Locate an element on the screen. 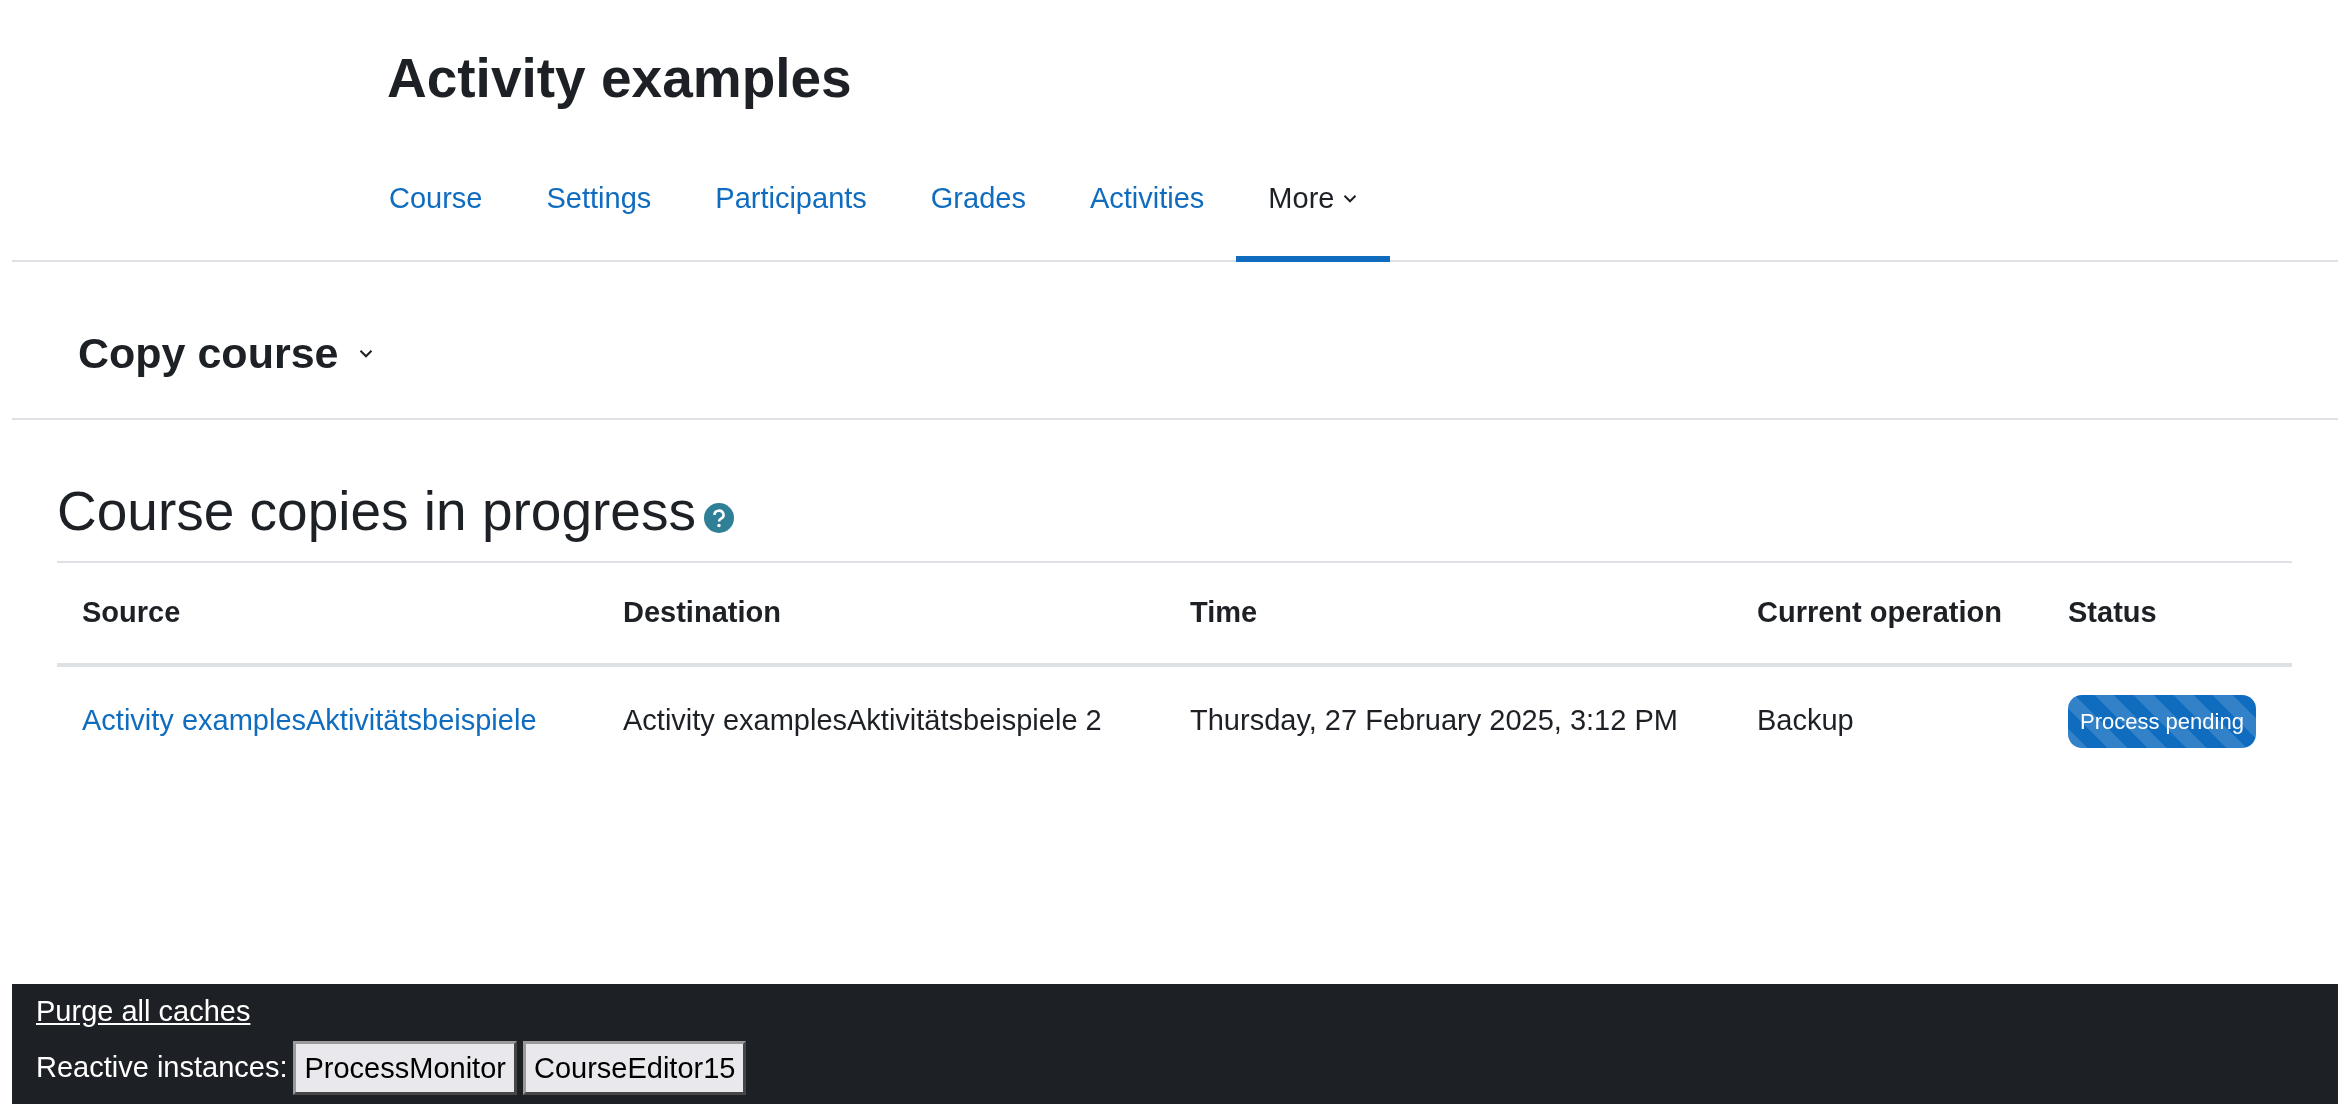 The width and height of the screenshot is (2350, 1104). column-header: Time is located at coordinates (1448, 613).